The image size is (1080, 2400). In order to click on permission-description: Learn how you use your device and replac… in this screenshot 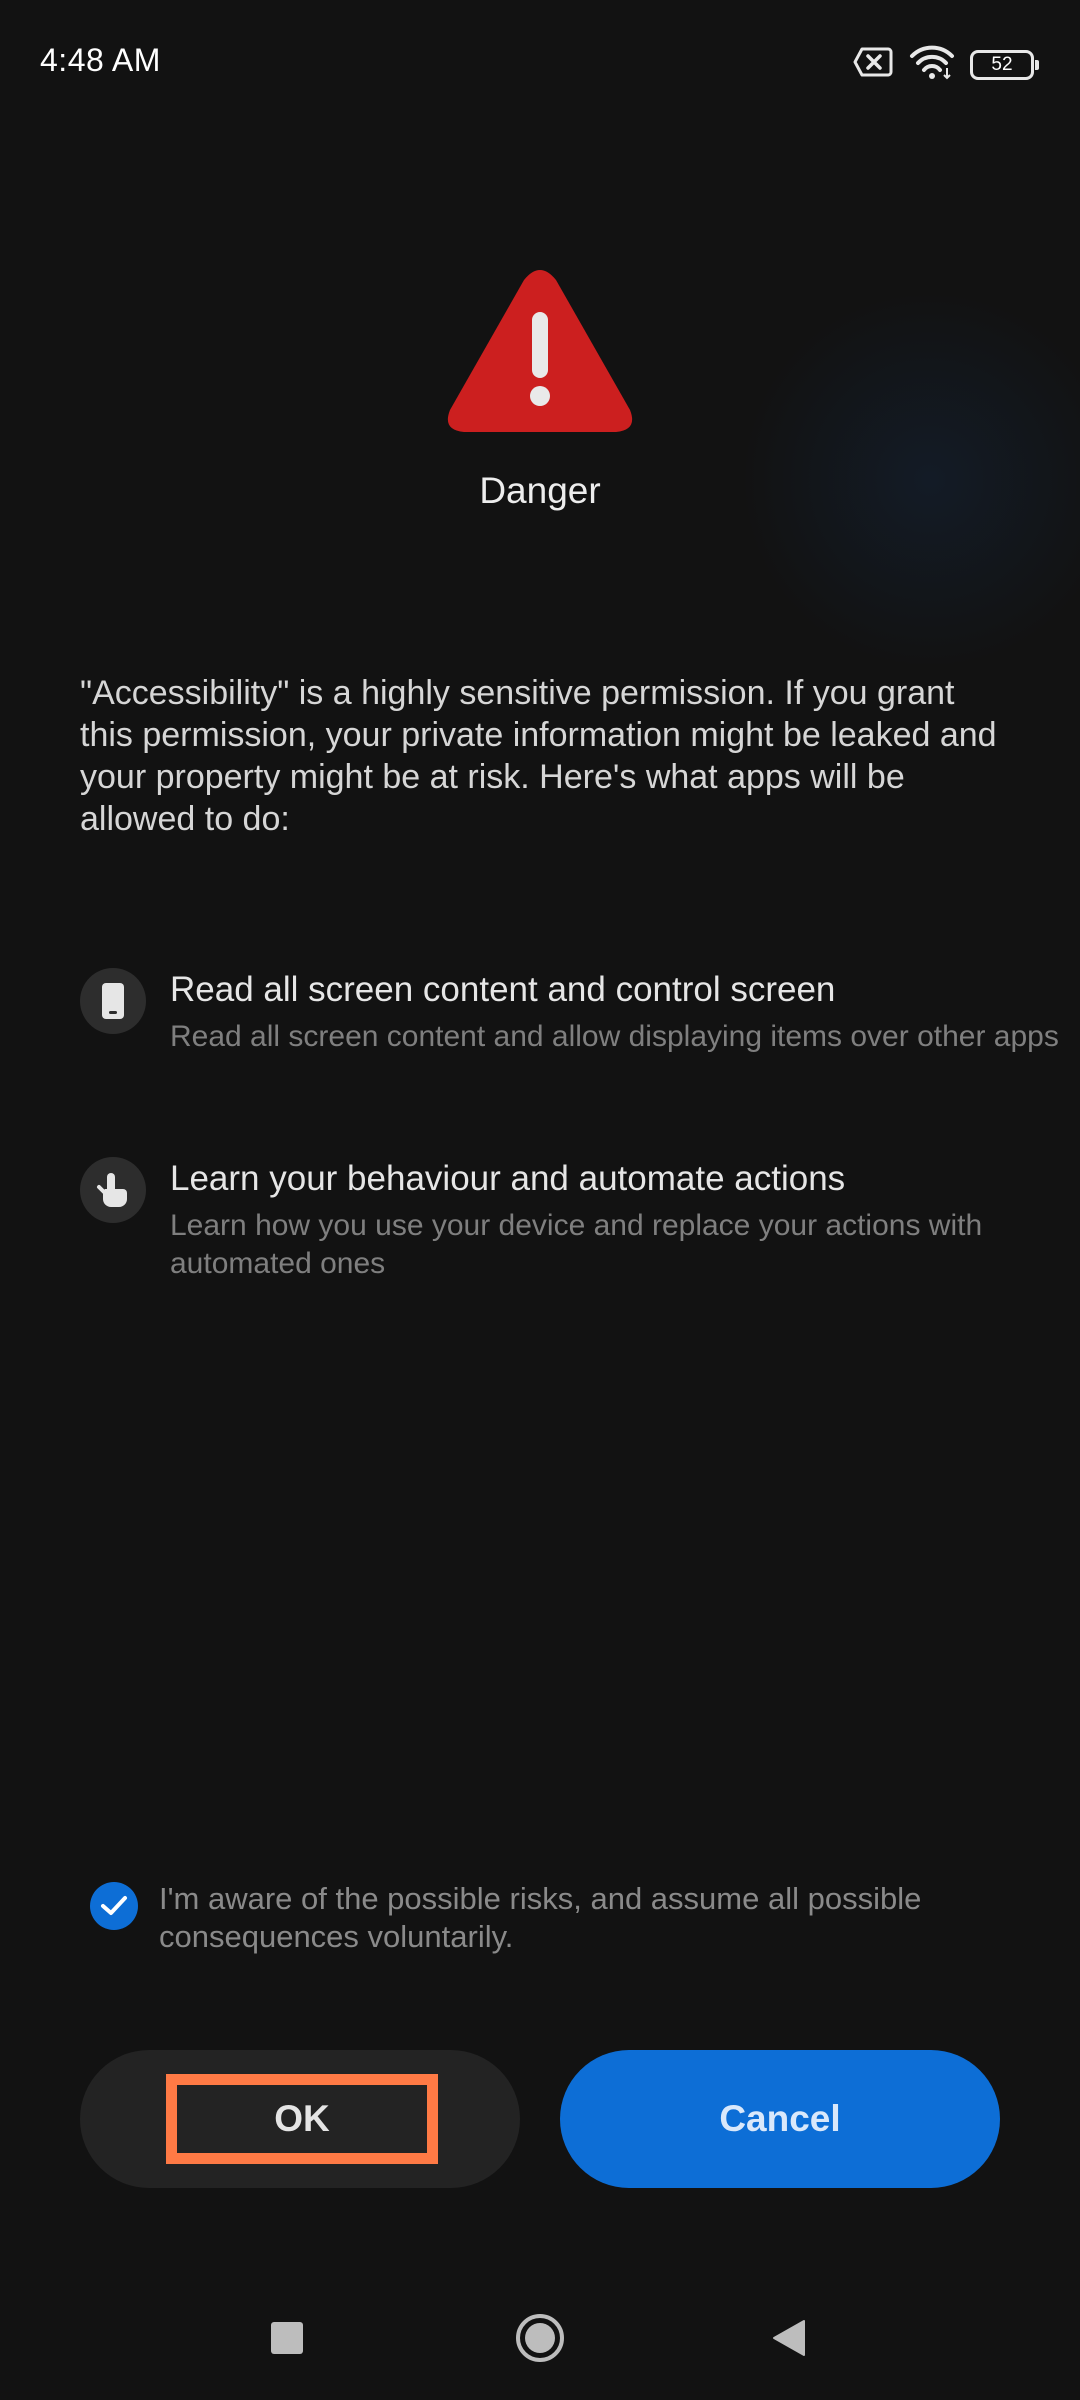, I will do `click(576, 1244)`.